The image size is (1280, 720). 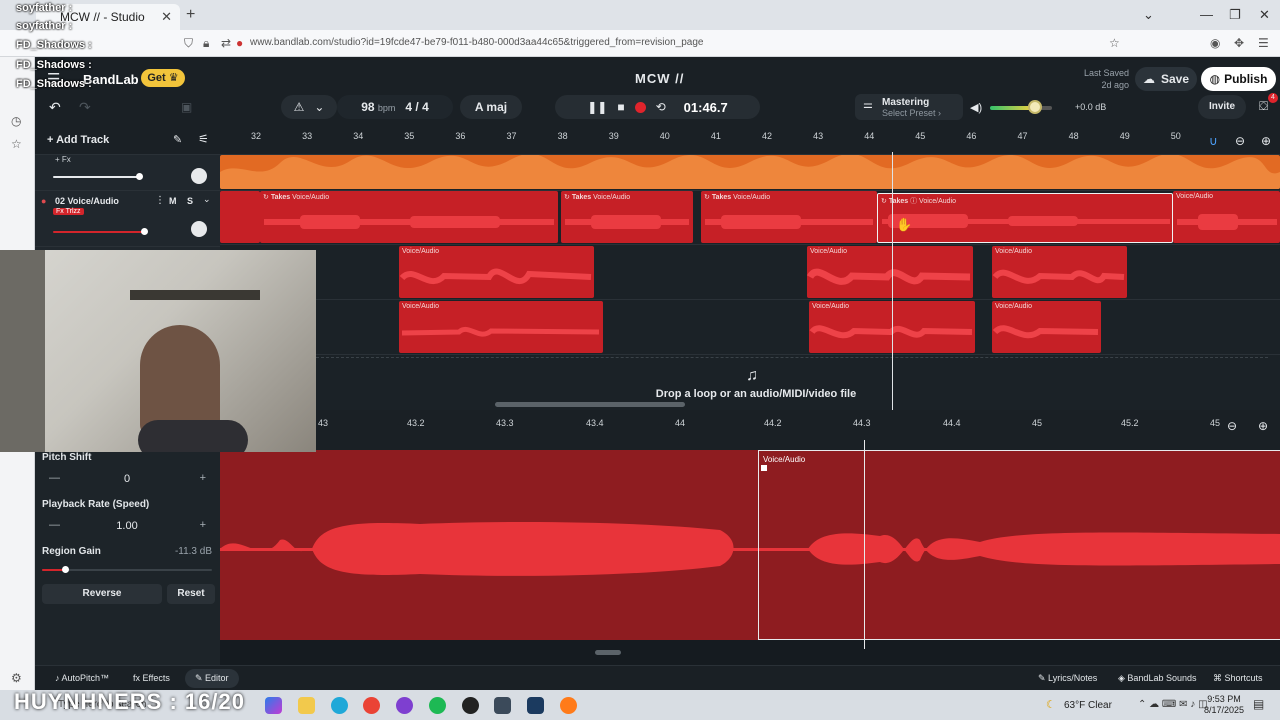 What do you see at coordinates (188, 43) in the screenshot?
I see `shield-icon: ⛉` at bounding box center [188, 43].